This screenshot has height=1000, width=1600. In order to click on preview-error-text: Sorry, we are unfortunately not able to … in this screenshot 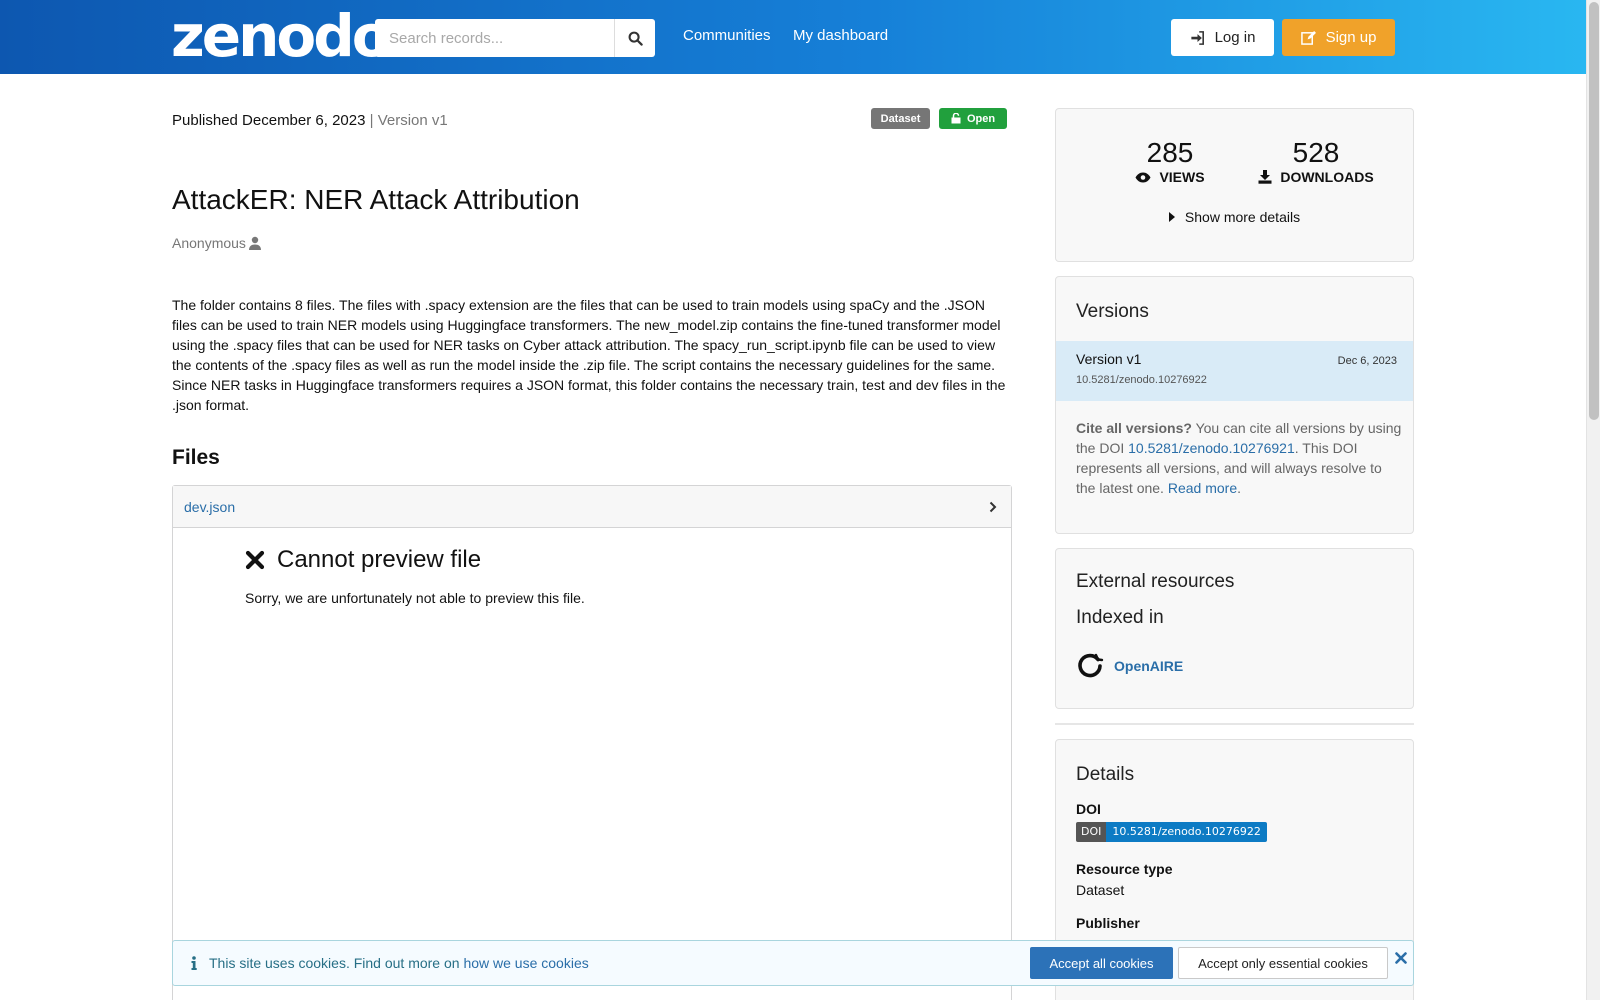, I will do `click(415, 598)`.